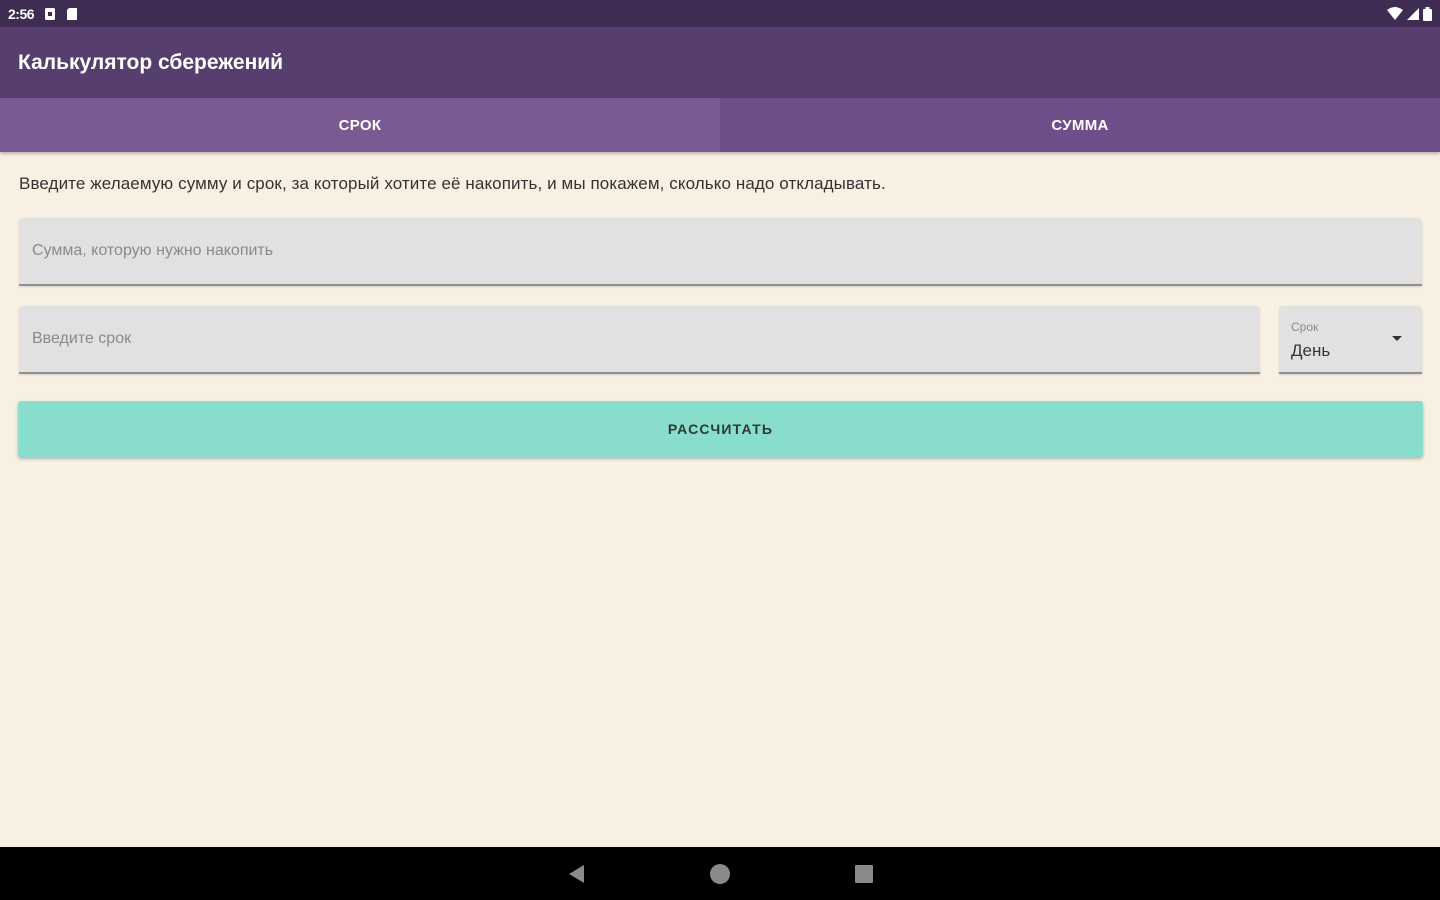  I want to click on navigation-bar, so click(720, 873).